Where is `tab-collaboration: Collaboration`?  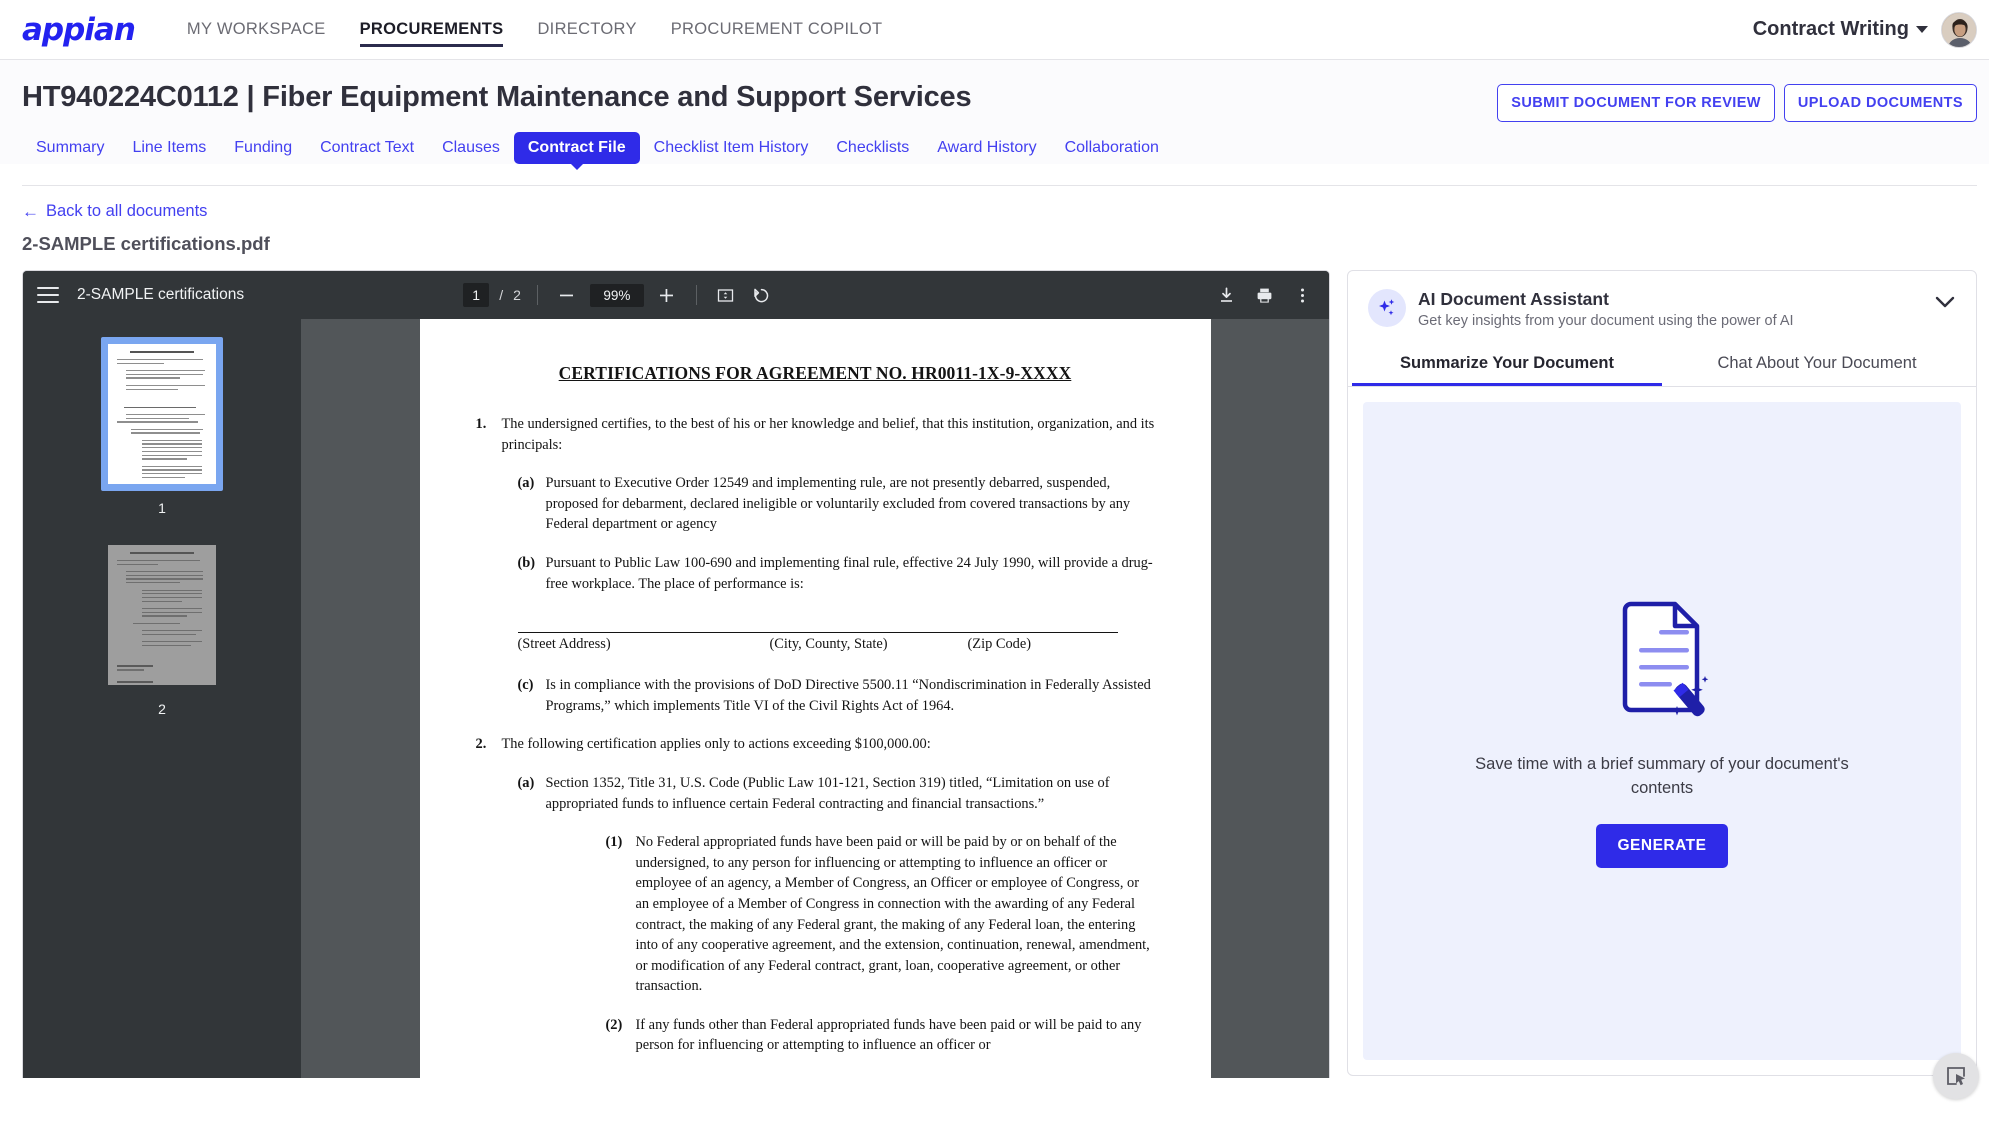
tab-collaboration: Collaboration is located at coordinates (1112, 148).